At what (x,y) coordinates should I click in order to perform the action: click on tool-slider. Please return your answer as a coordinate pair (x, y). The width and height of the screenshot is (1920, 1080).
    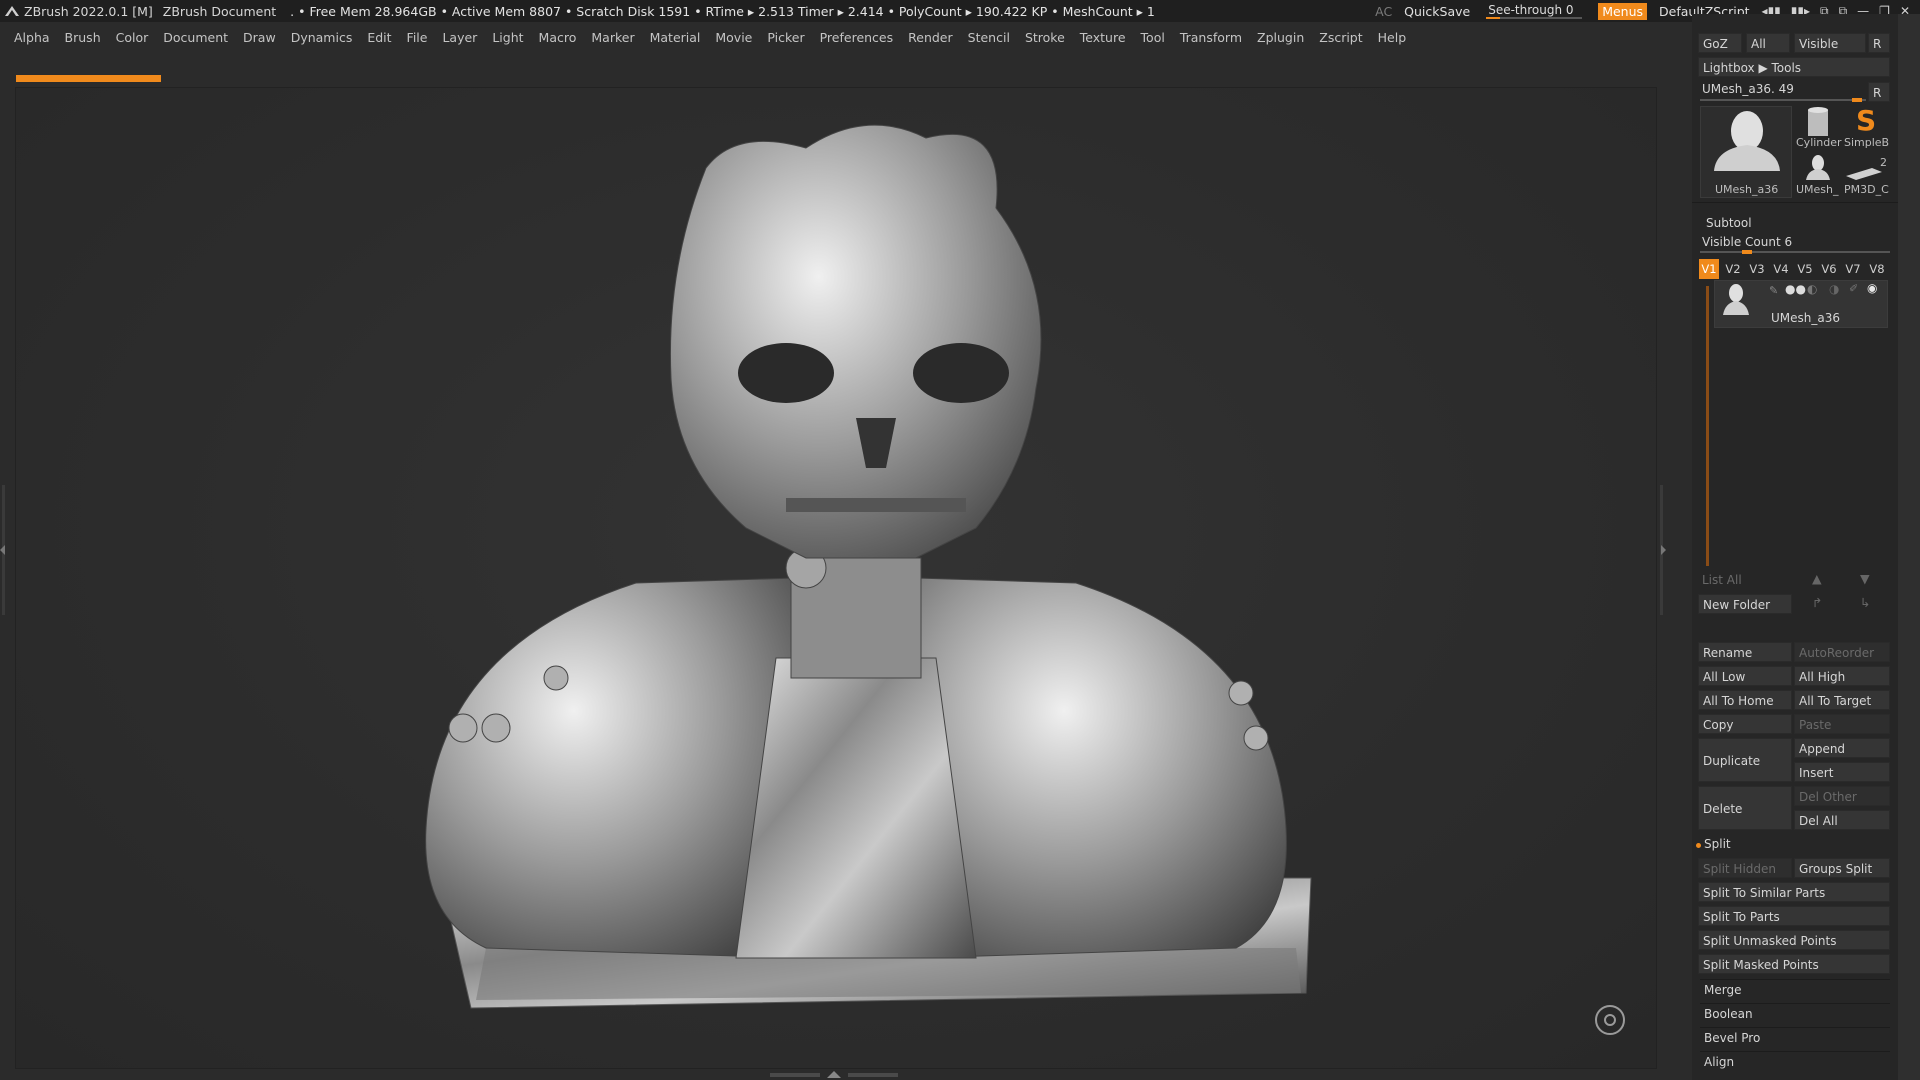
    Looking at the image, I should click on (1783, 100).